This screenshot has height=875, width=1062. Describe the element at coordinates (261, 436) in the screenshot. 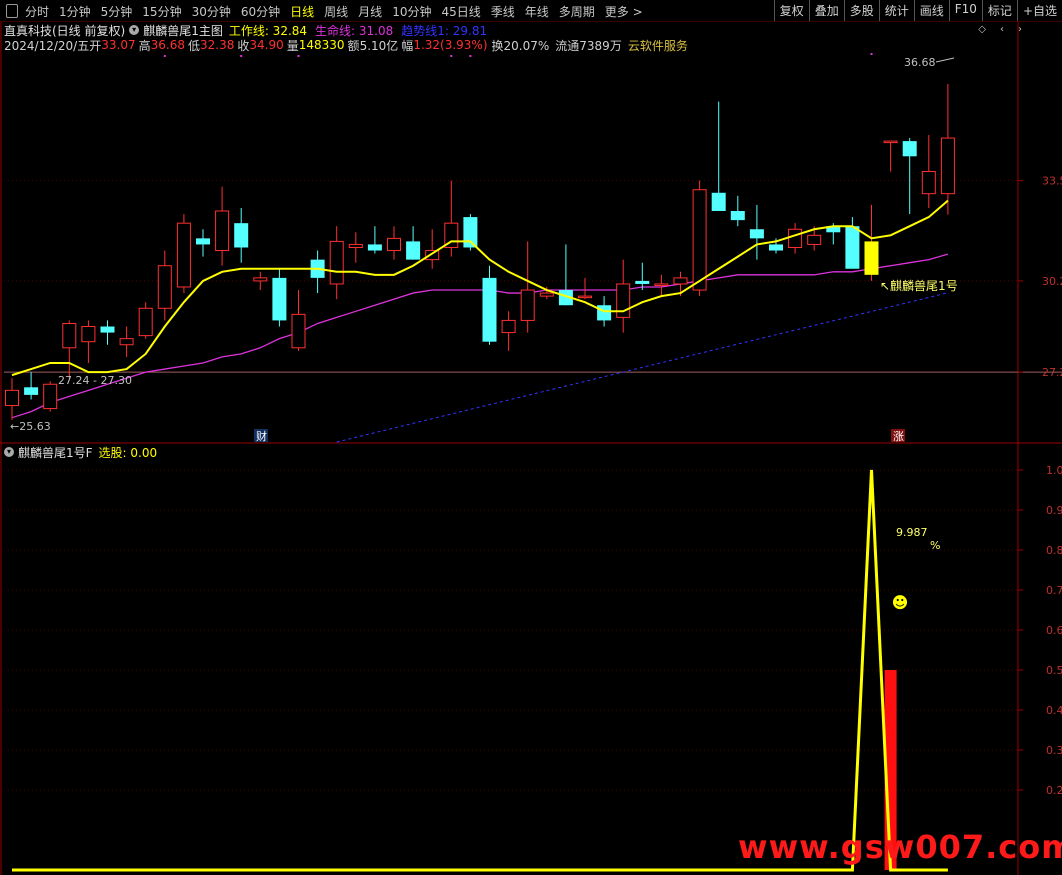

I see `fin-tag: 财` at that location.